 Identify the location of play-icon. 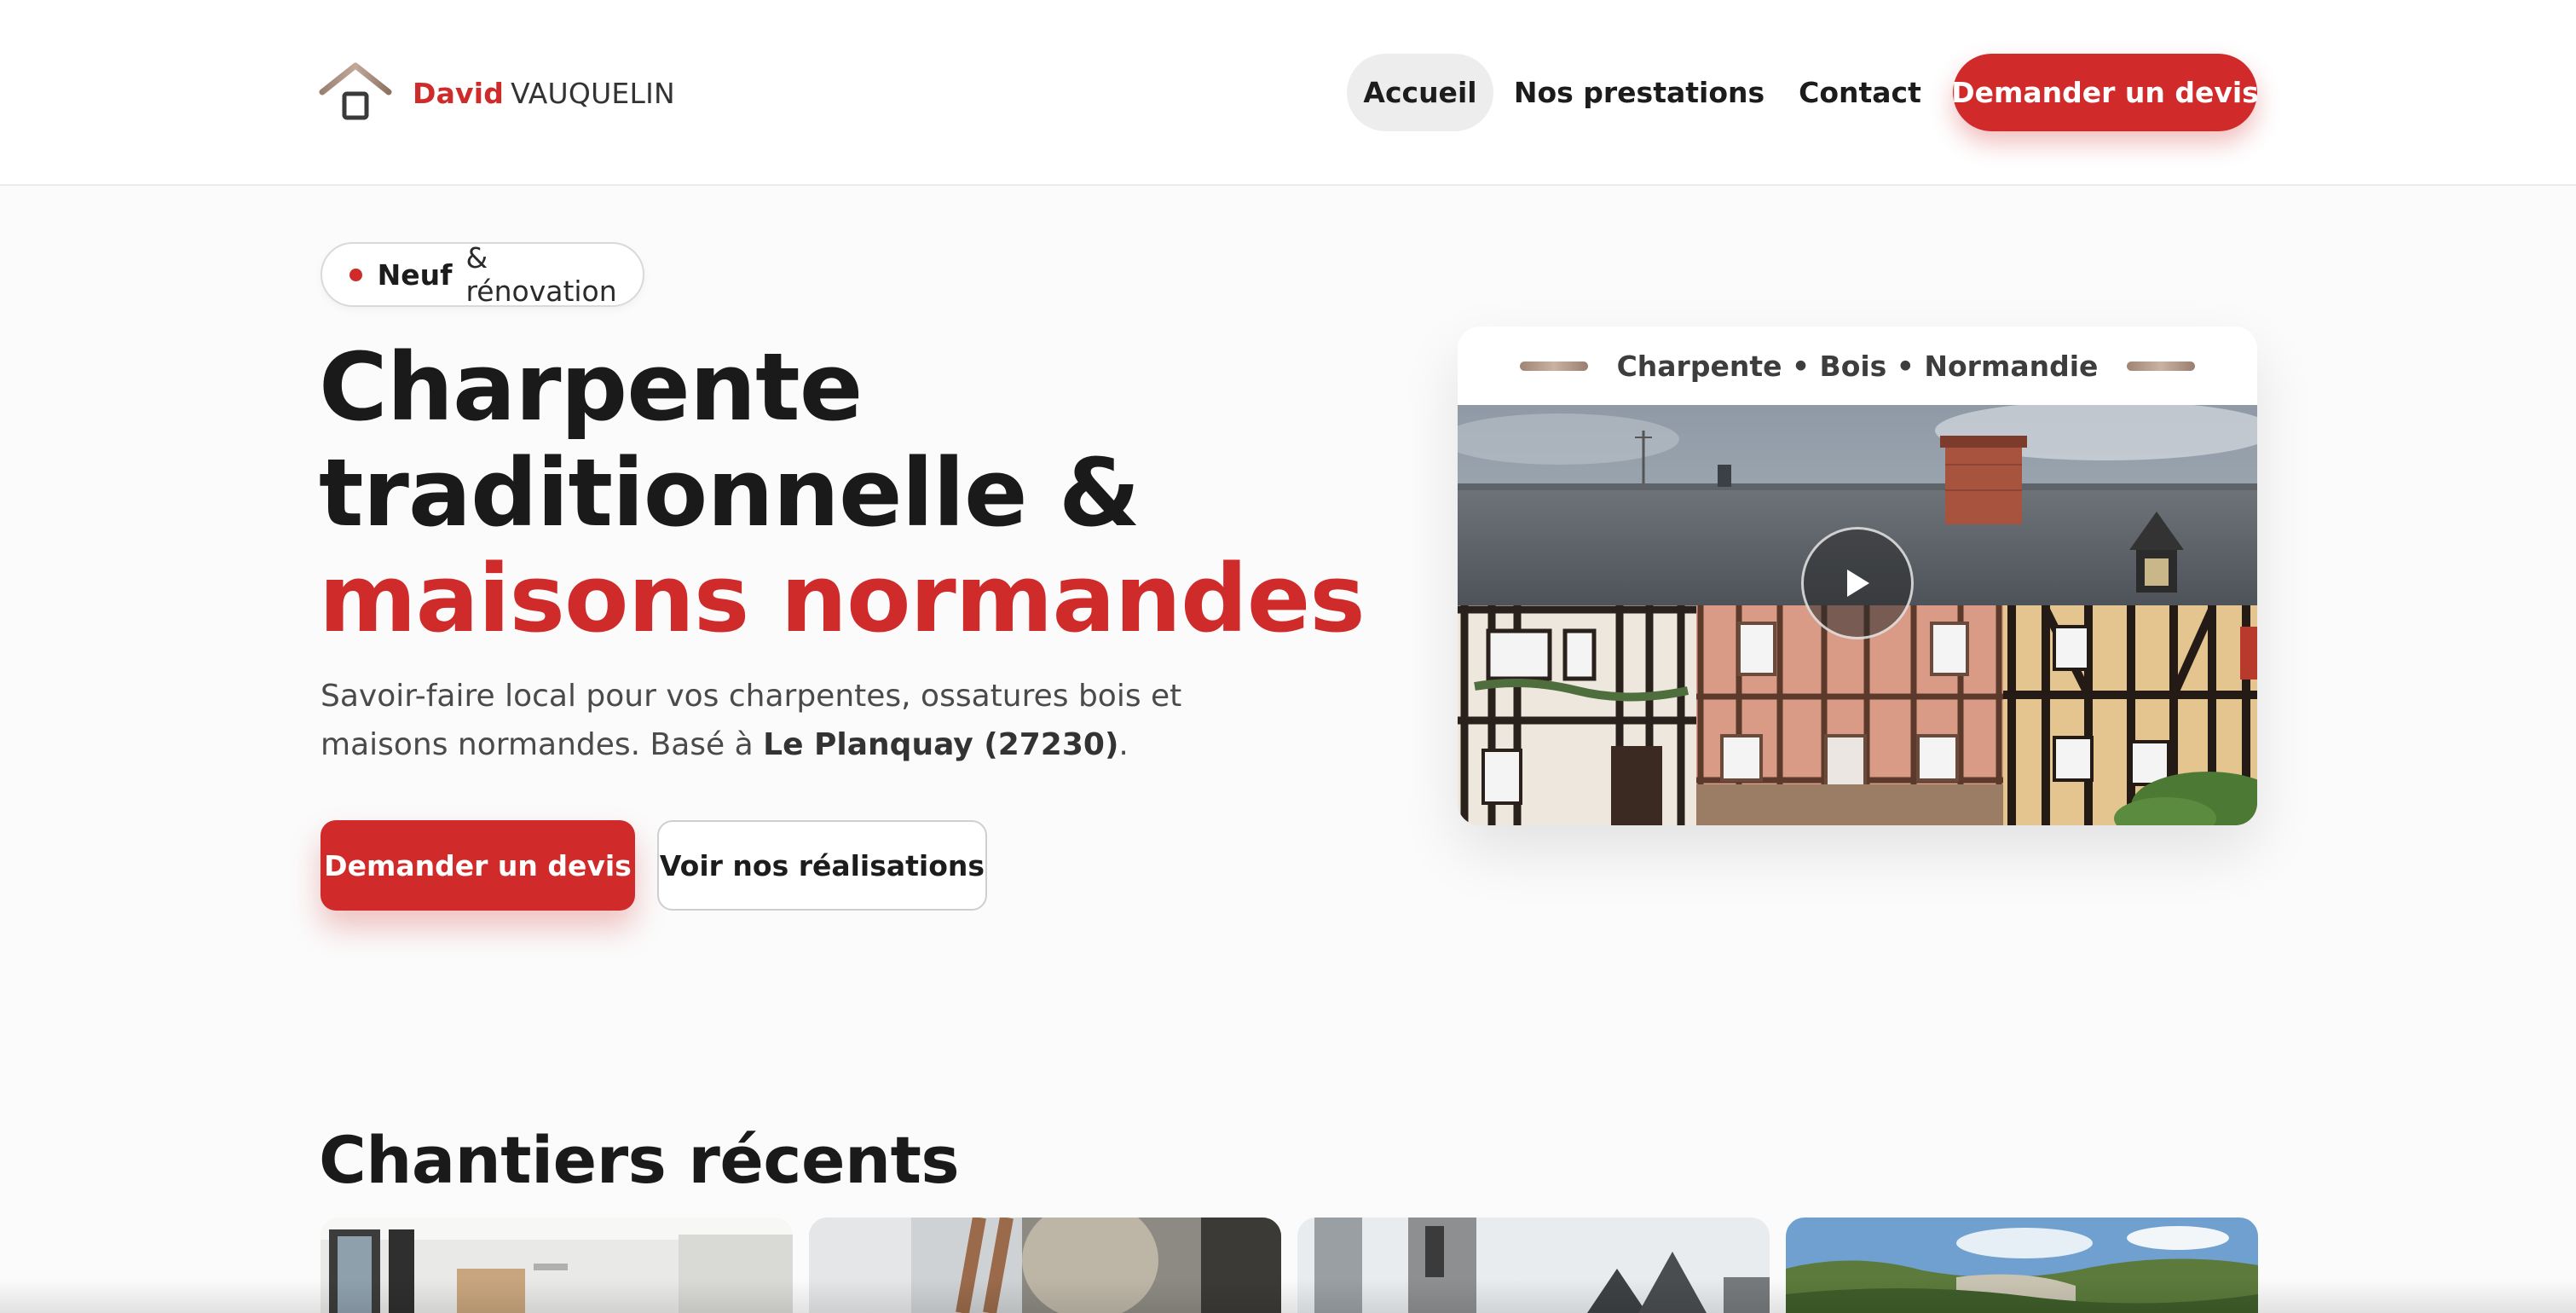
(1858, 583).